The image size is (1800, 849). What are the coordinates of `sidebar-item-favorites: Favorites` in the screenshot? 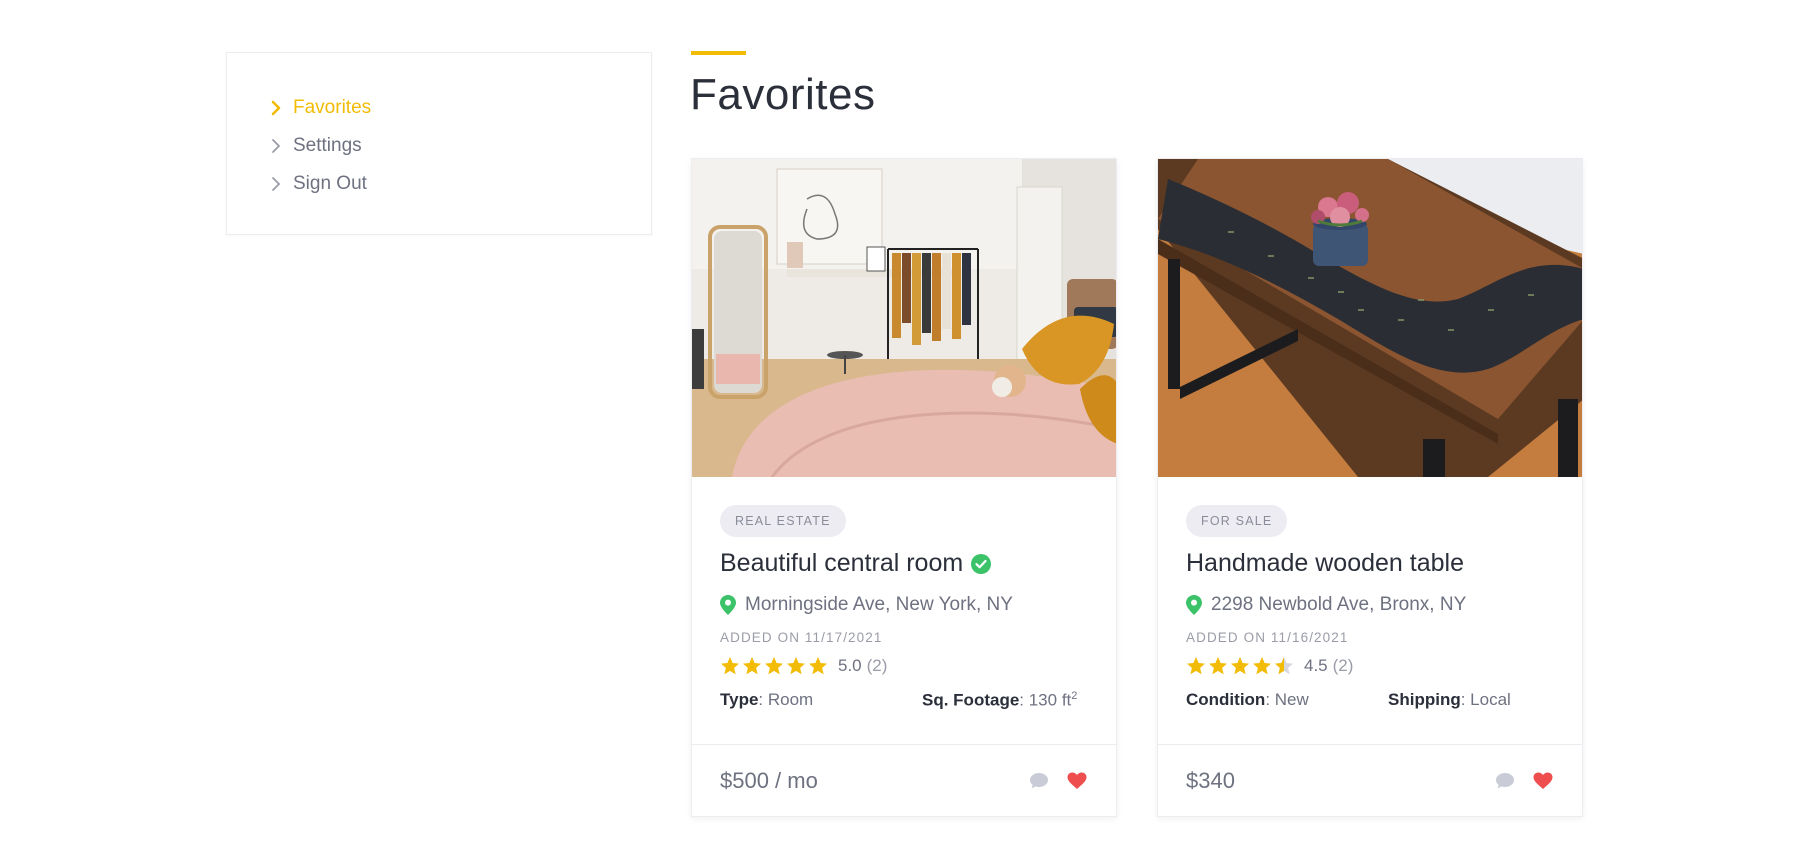 It's located at (439, 108).